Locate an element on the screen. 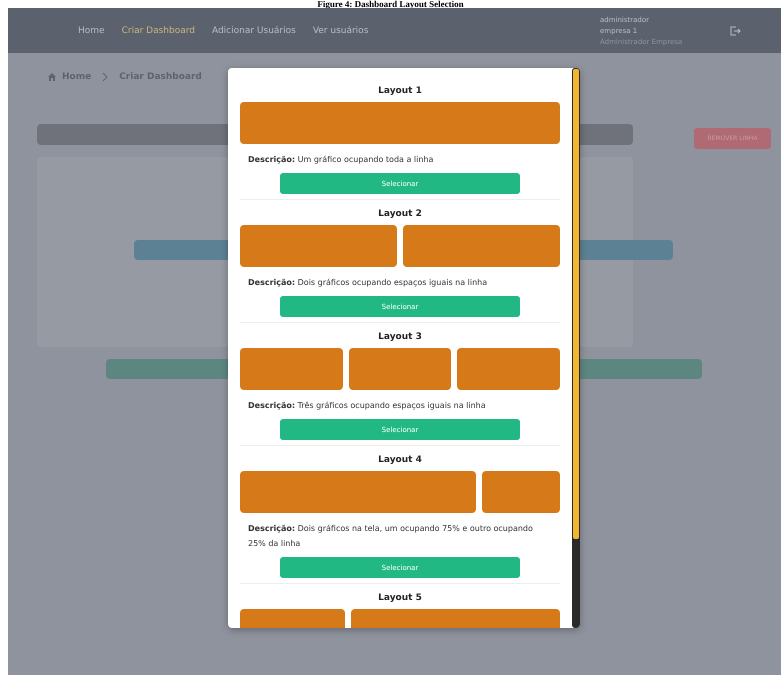 The height and width of the screenshot is (675, 781). layout-description: Descrição: Três gráficos ocupando espaços iguais na linha is located at coordinates (367, 406).